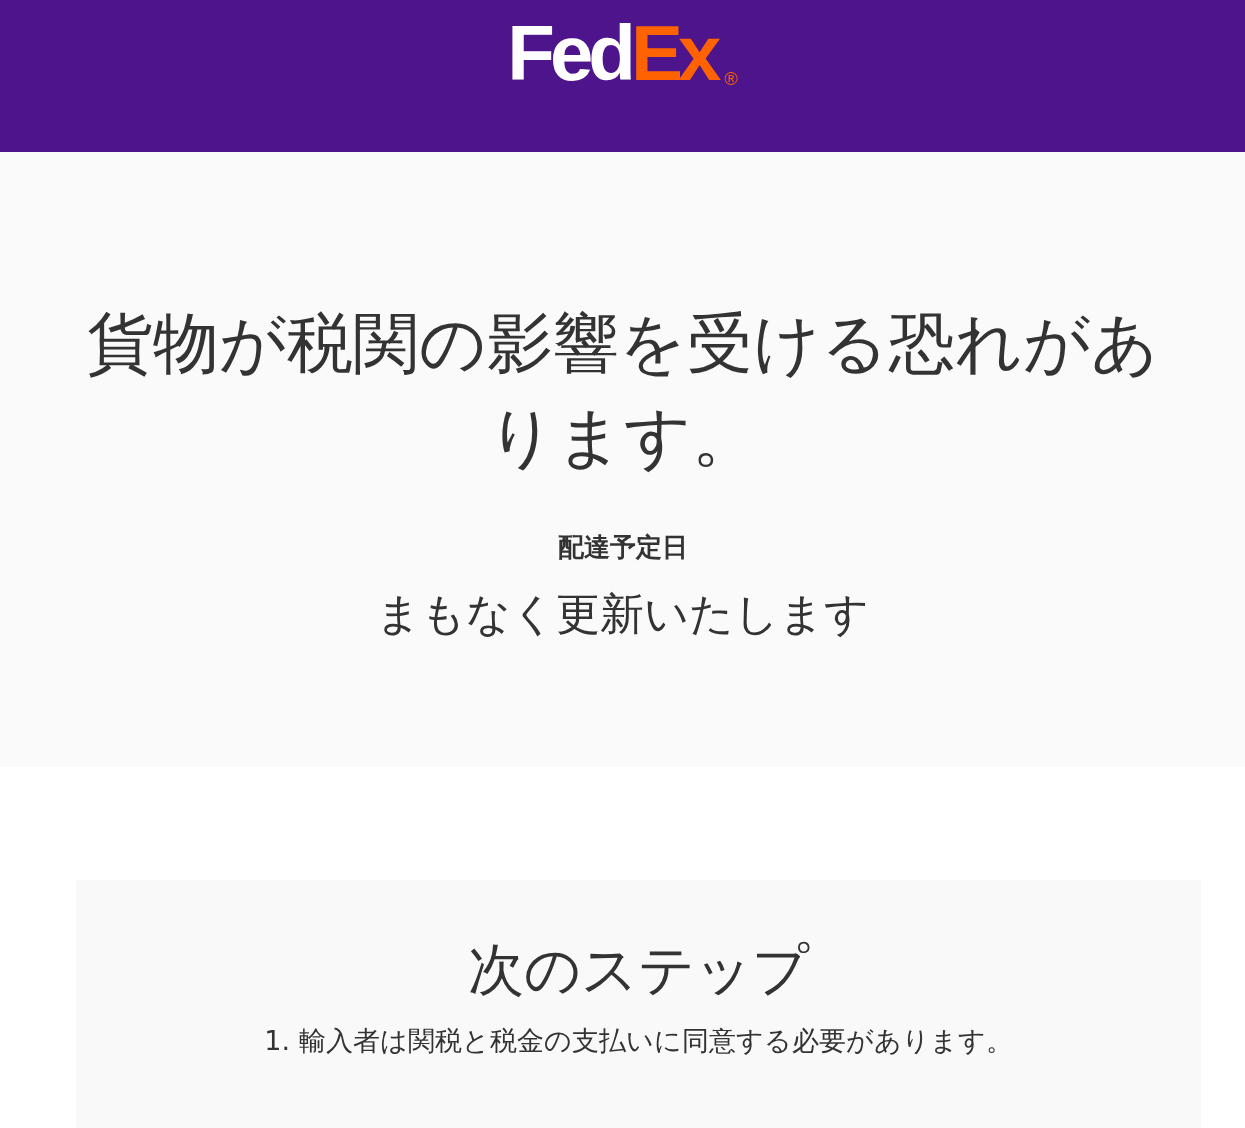  What do you see at coordinates (638, 970) in the screenshot?
I see `next-steps-title: 次のステップ` at bounding box center [638, 970].